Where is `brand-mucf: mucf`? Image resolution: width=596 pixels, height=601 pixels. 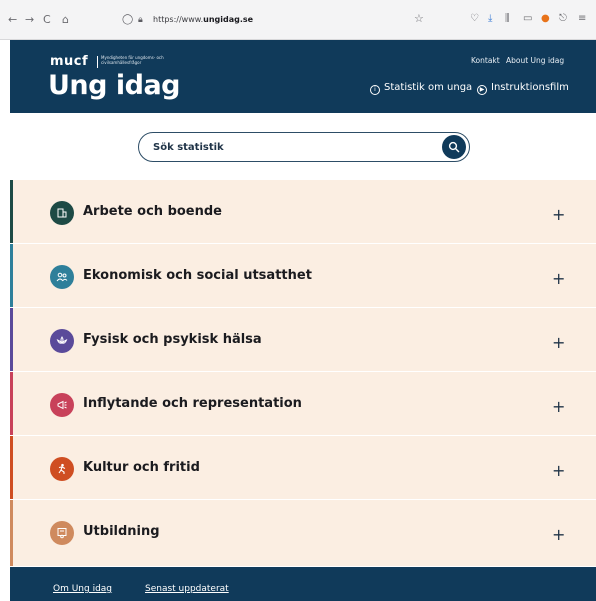 brand-mucf: mucf is located at coordinates (69, 61).